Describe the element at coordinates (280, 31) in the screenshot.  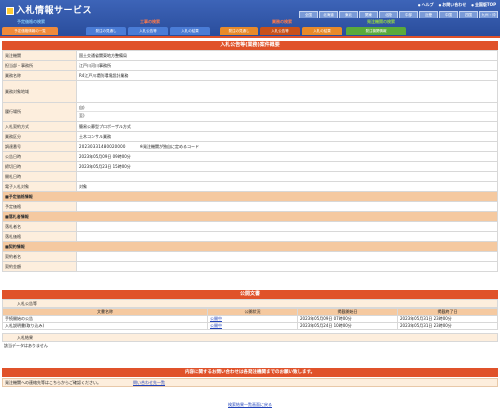
I see `tab-services-notices: 入札公告等` at that location.